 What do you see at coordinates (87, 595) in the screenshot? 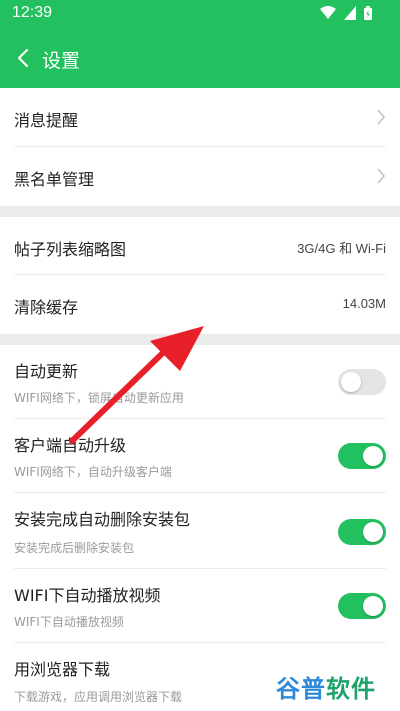
I see `row-label: WIFI下自动播放视频` at bounding box center [87, 595].